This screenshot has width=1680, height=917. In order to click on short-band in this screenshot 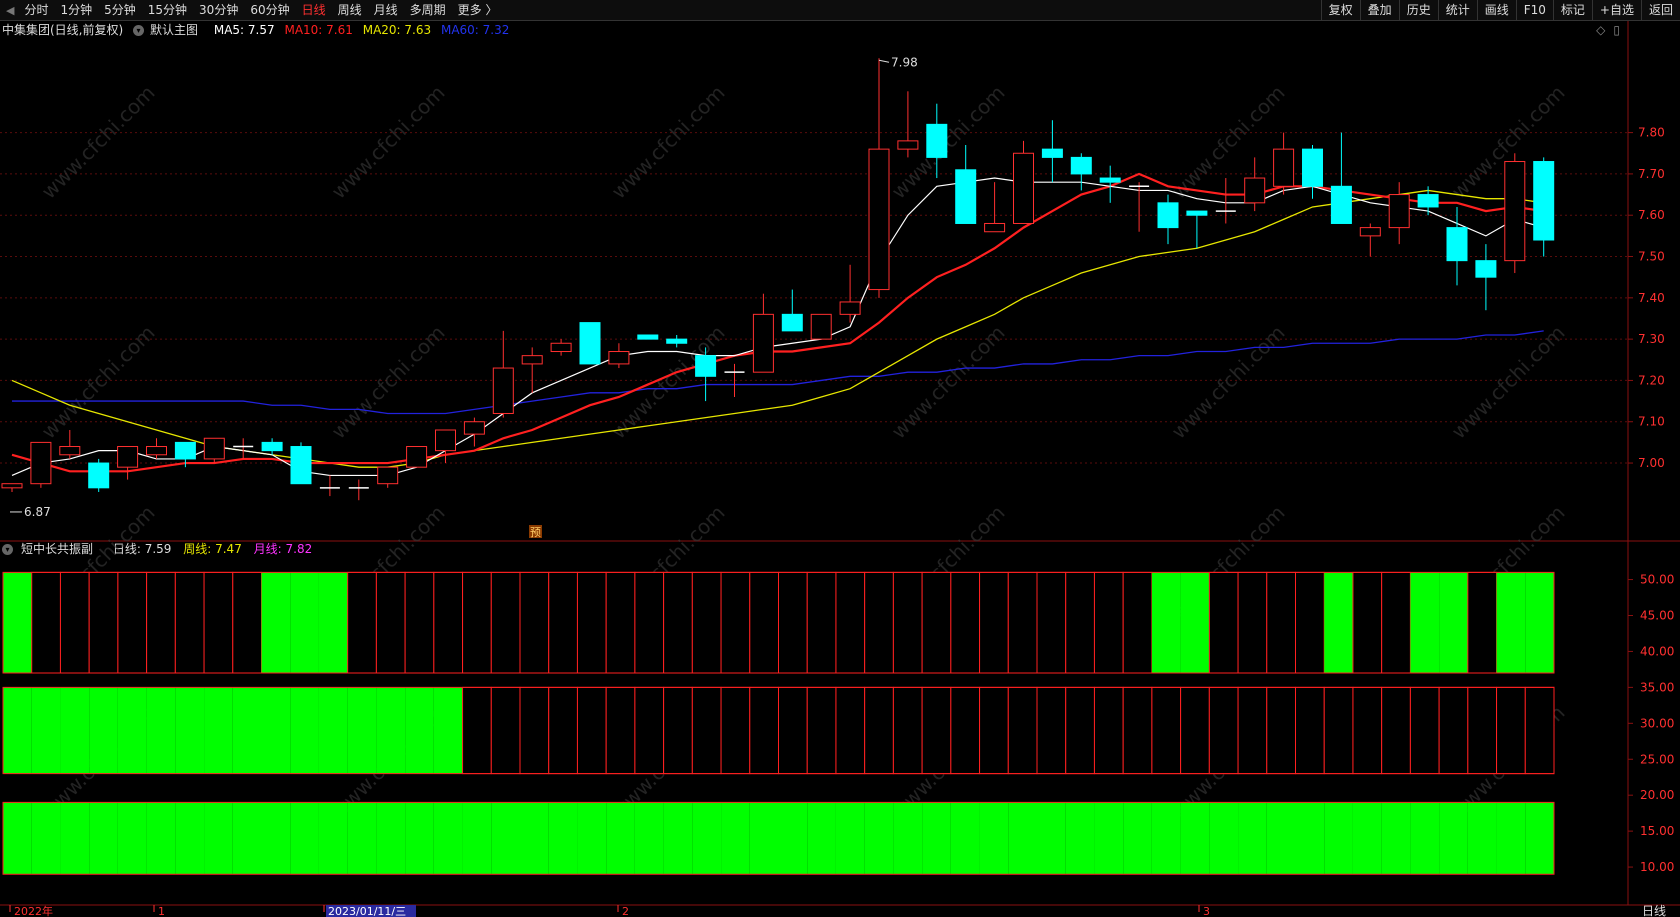, I will do `click(778, 622)`.